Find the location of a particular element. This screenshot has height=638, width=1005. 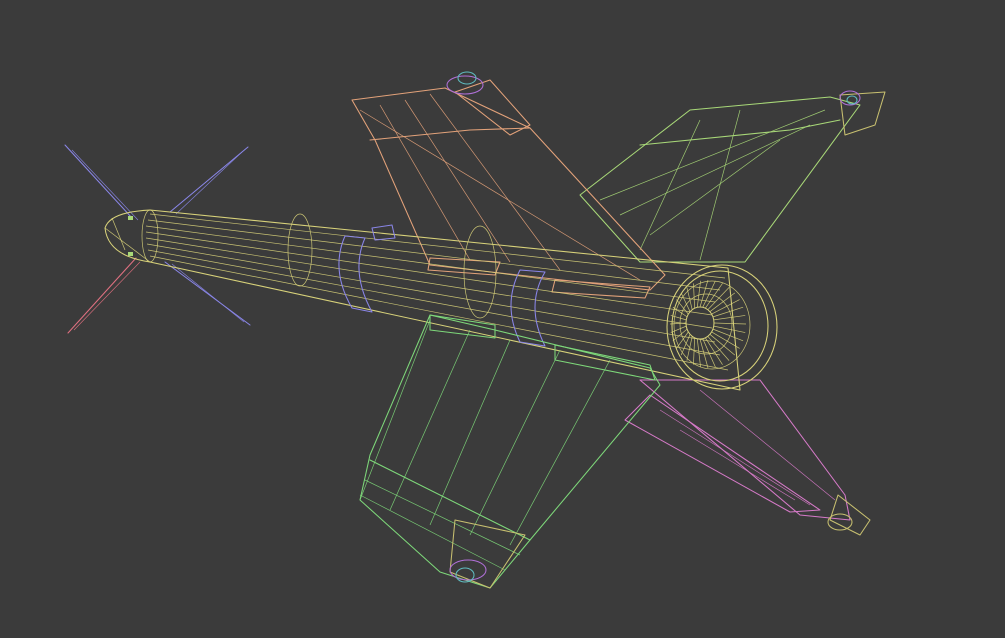

canard-upper-right is located at coordinates (209, 179).